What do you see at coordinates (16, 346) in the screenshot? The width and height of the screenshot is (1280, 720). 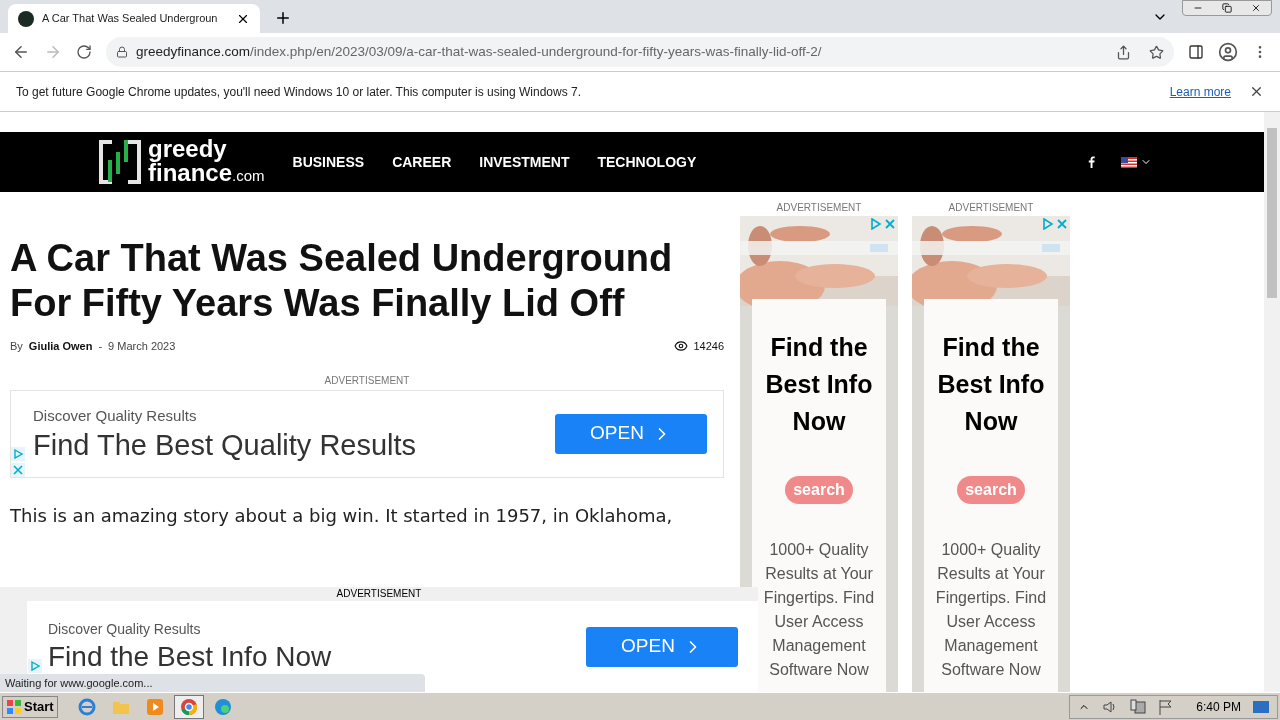 I see `byline-by: By` at bounding box center [16, 346].